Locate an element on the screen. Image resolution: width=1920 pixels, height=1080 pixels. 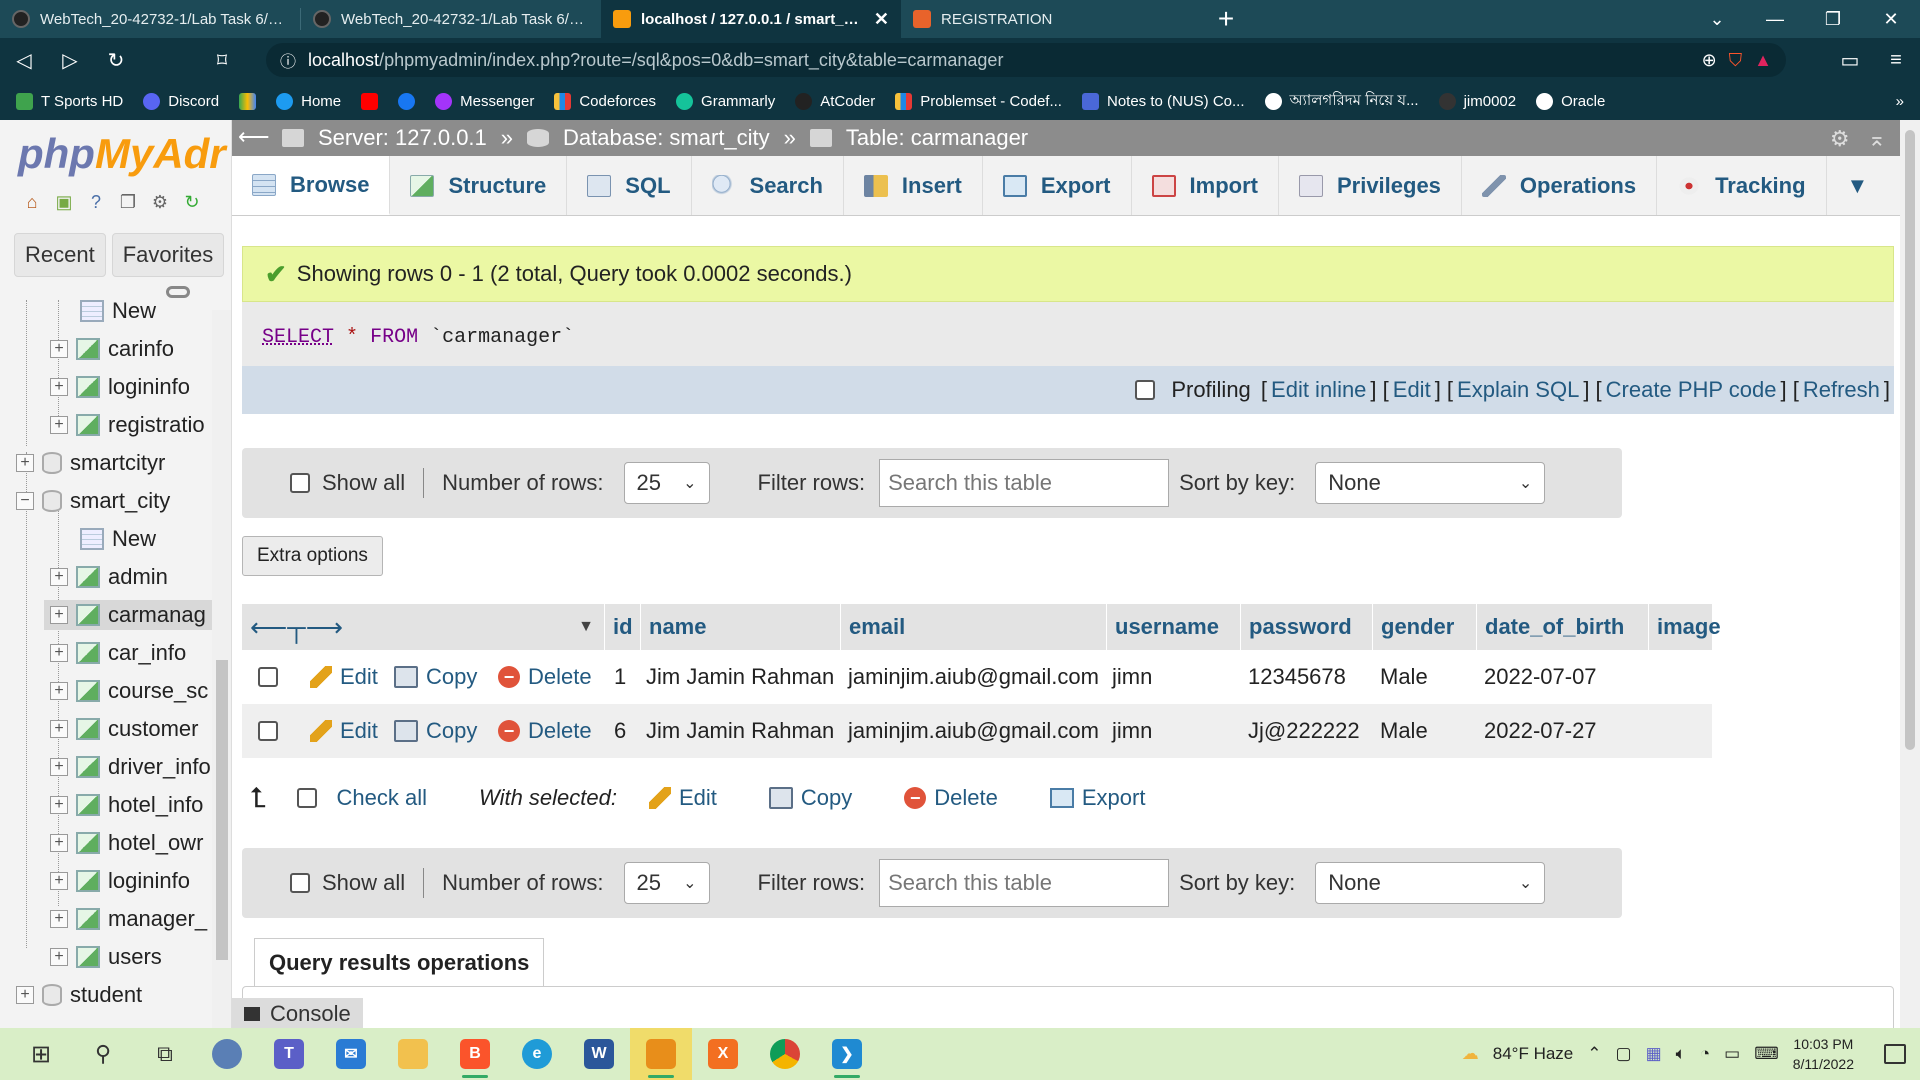
bookmark-tsports: T Sports HD is located at coordinates (69, 101).